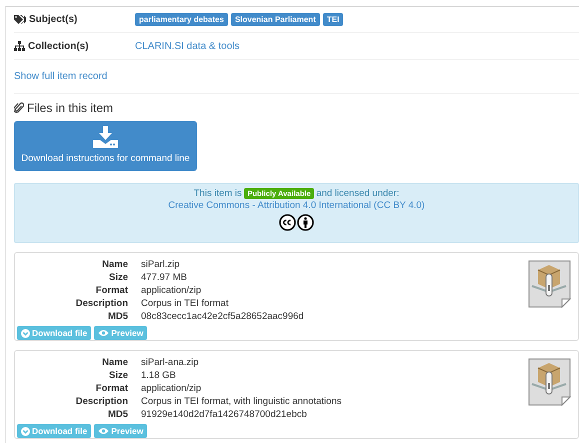 This screenshot has height=443, width=579. What do you see at coordinates (305, 222) in the screenshot?
I see `person-icon` at bounding box center [305, 222].